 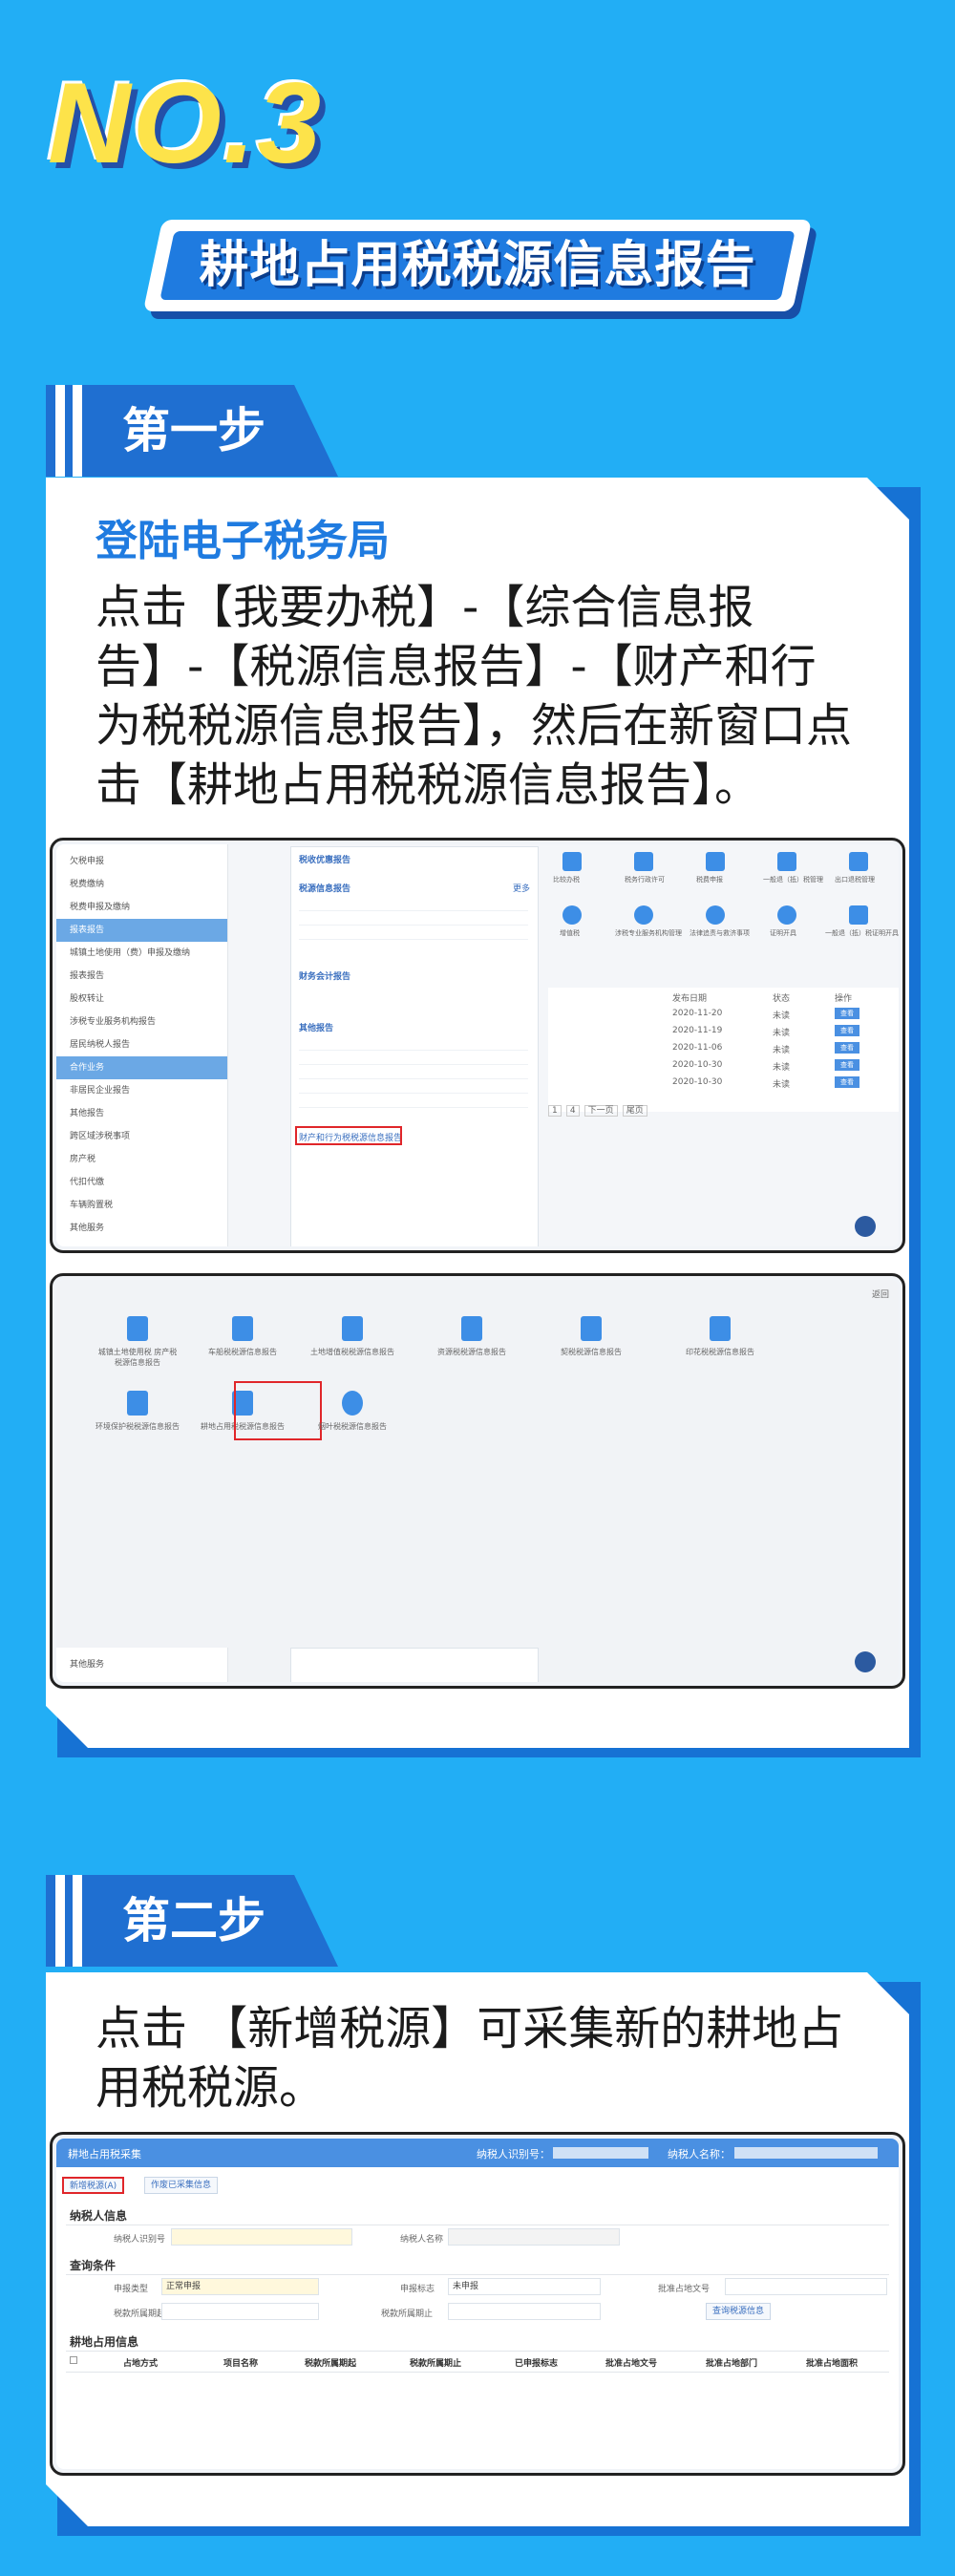 I want to click on quick-label: 一般退（抵）税管理, so click(x=793, y=880).